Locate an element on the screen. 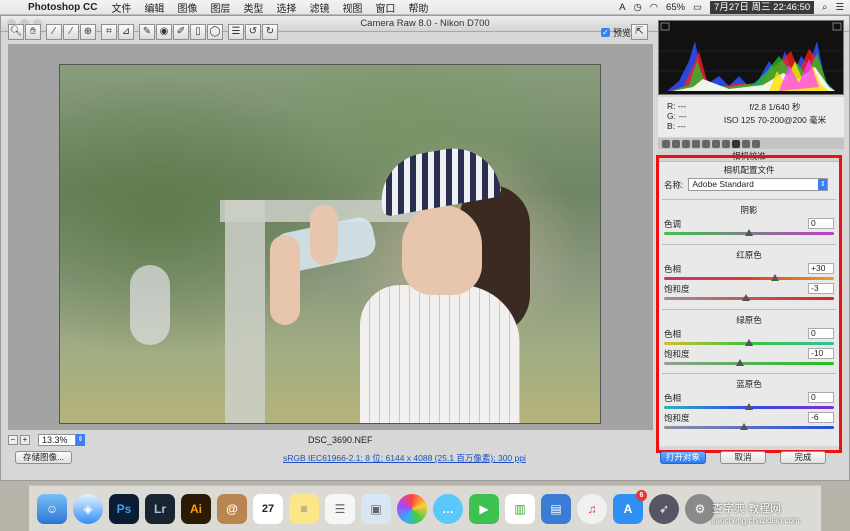 This screenshot has height=531, width=850. clock: 7月27日 周三 22:46:50 is located at coordinates (762, 7).